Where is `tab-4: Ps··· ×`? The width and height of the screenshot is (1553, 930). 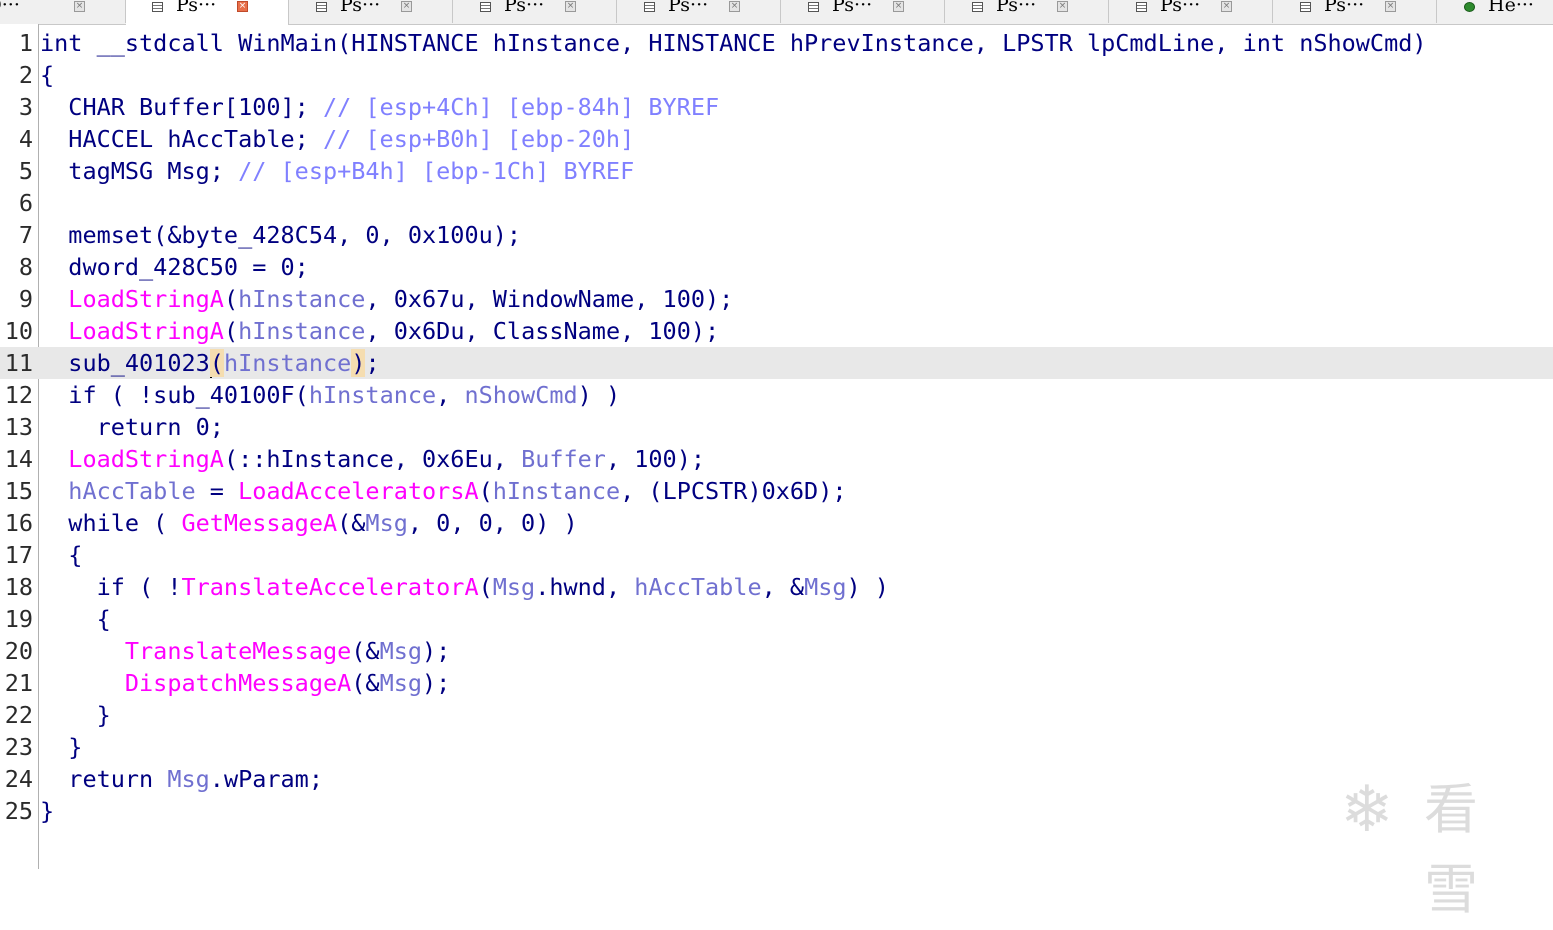
tab-4: Ps··· × is located at coordinates (699, 11).